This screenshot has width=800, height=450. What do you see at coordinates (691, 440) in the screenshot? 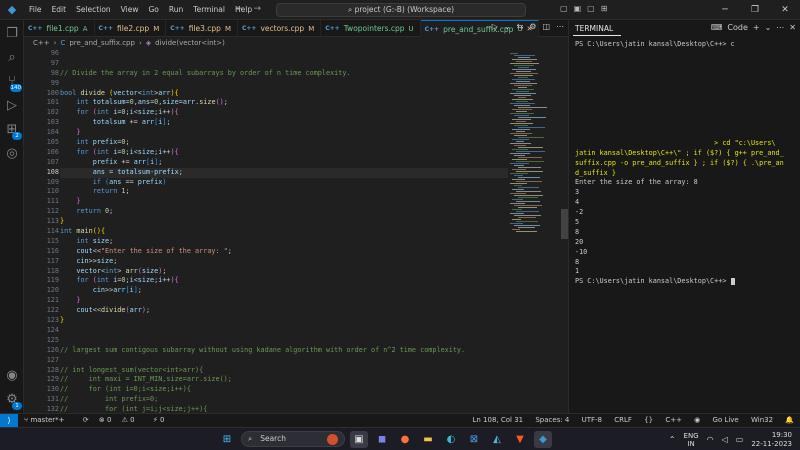
I see `language-indicator: ENG IN` at bounding box center [691, 440].